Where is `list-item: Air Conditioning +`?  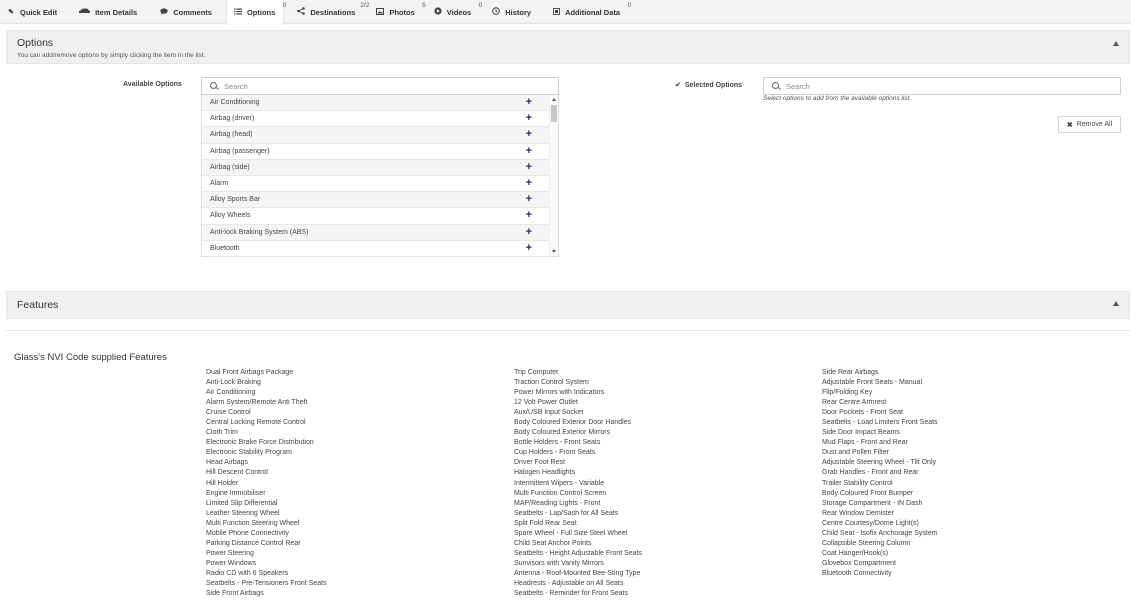
list-item: Air Conditioning + is located at coordinates (380, 103).